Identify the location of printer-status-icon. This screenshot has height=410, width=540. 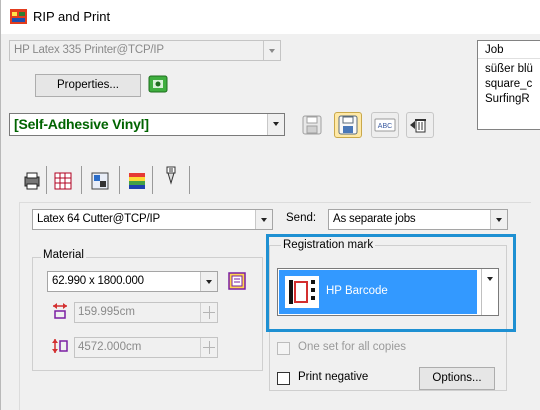
(158, 84).